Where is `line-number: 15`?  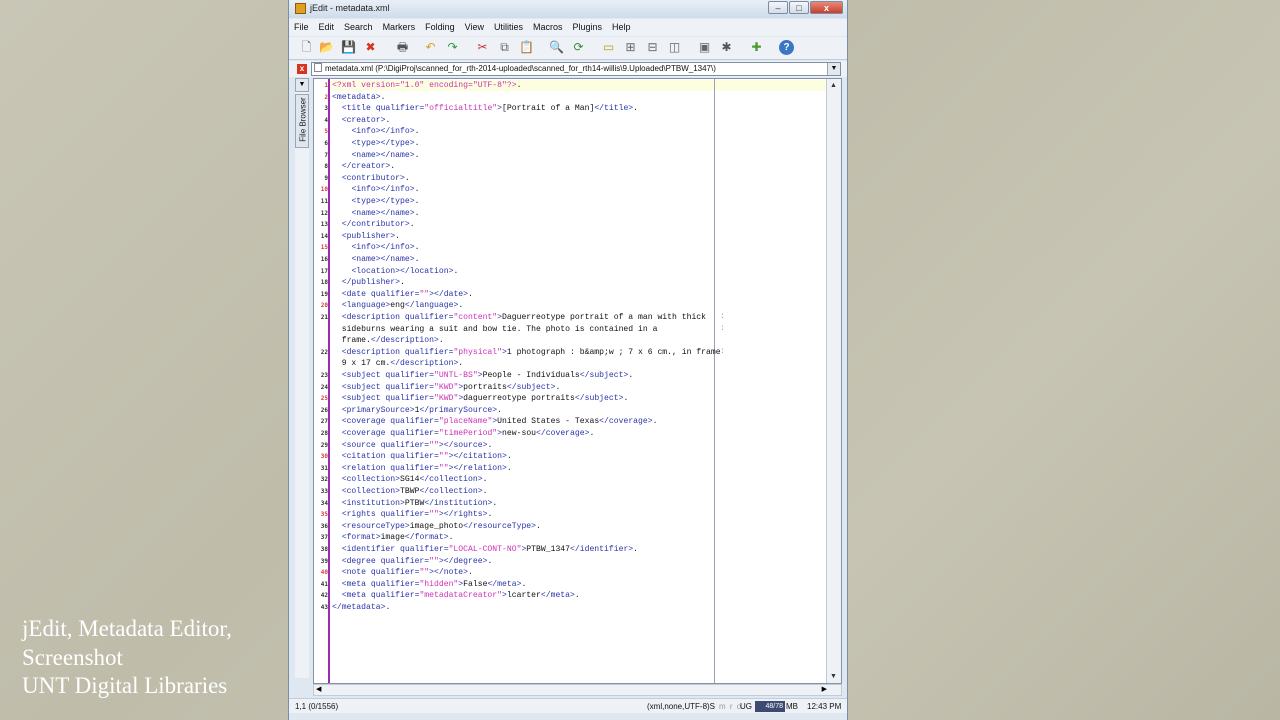 line-number: 15 is located at coordinates (321, 248).